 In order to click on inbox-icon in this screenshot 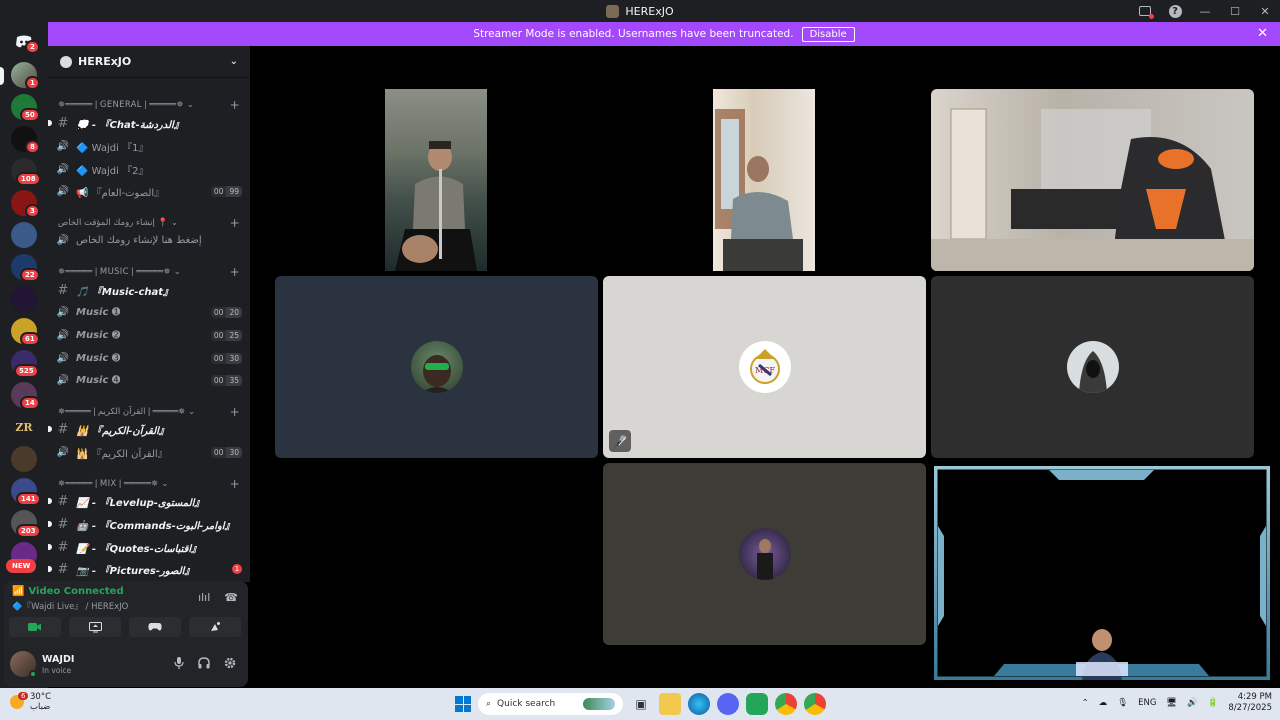, I will do `click(1145, 11)`.